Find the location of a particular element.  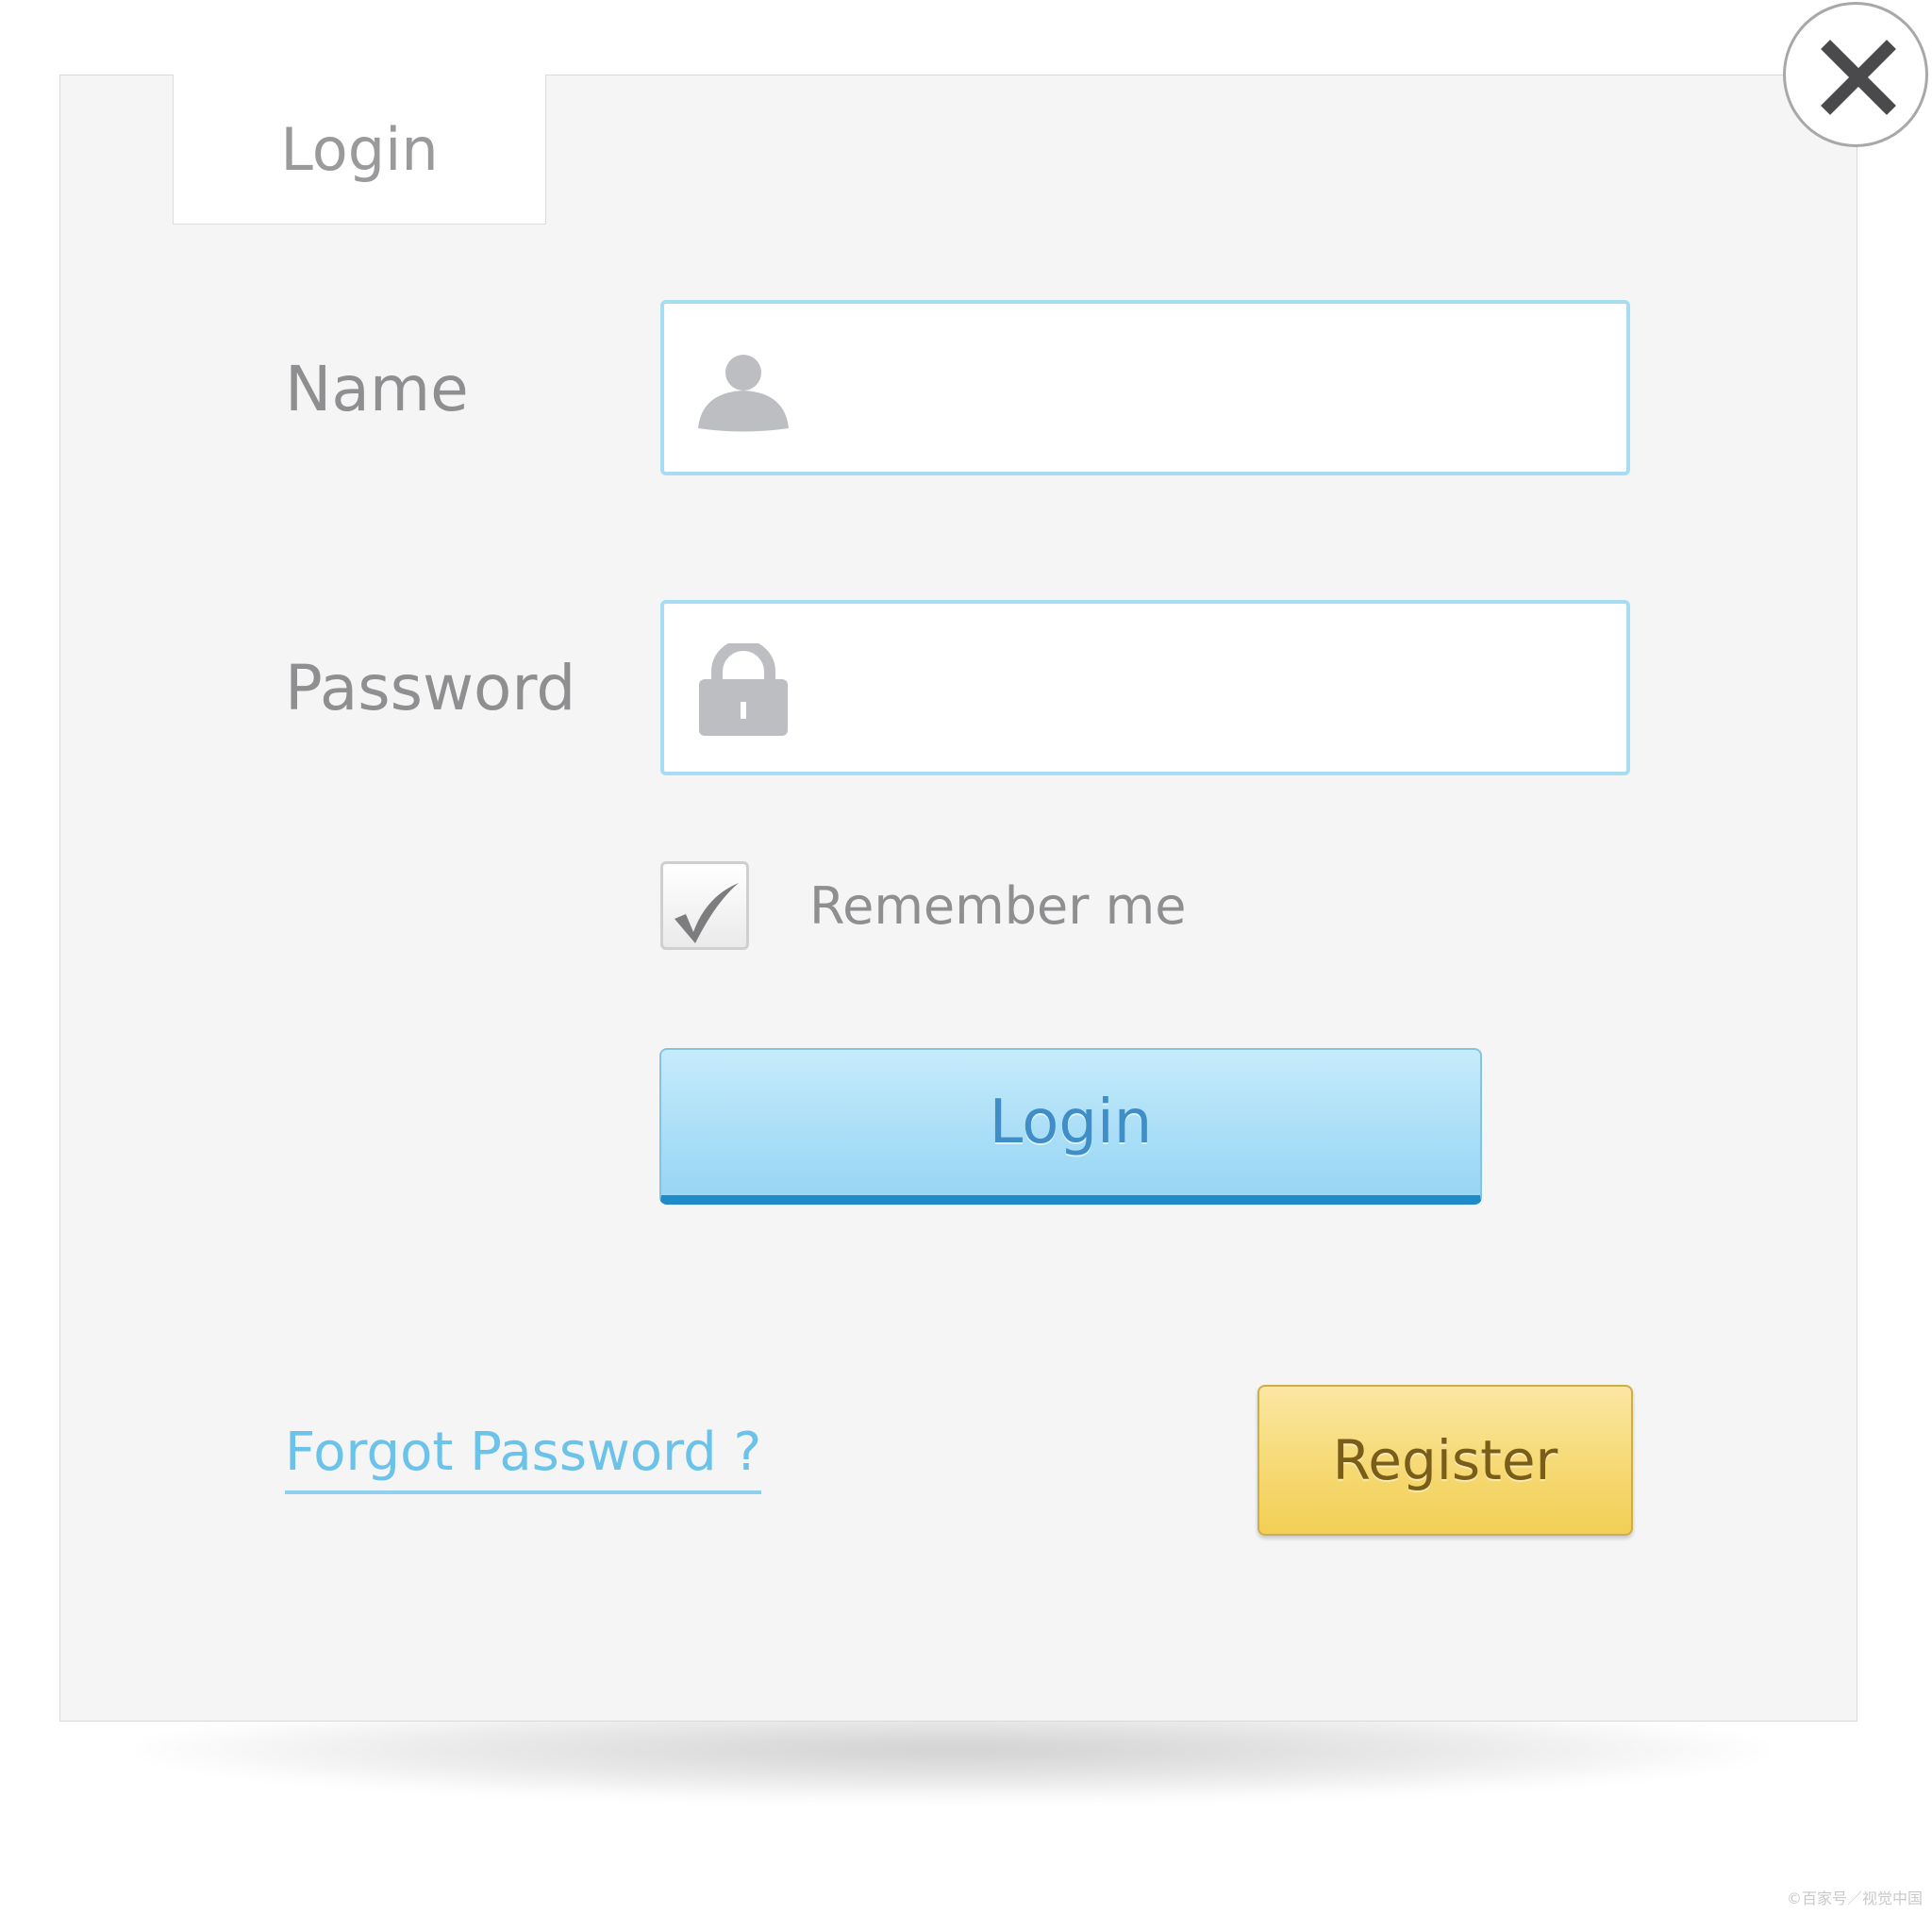

tab-login-label: Login is located at coordinates (359, 149).